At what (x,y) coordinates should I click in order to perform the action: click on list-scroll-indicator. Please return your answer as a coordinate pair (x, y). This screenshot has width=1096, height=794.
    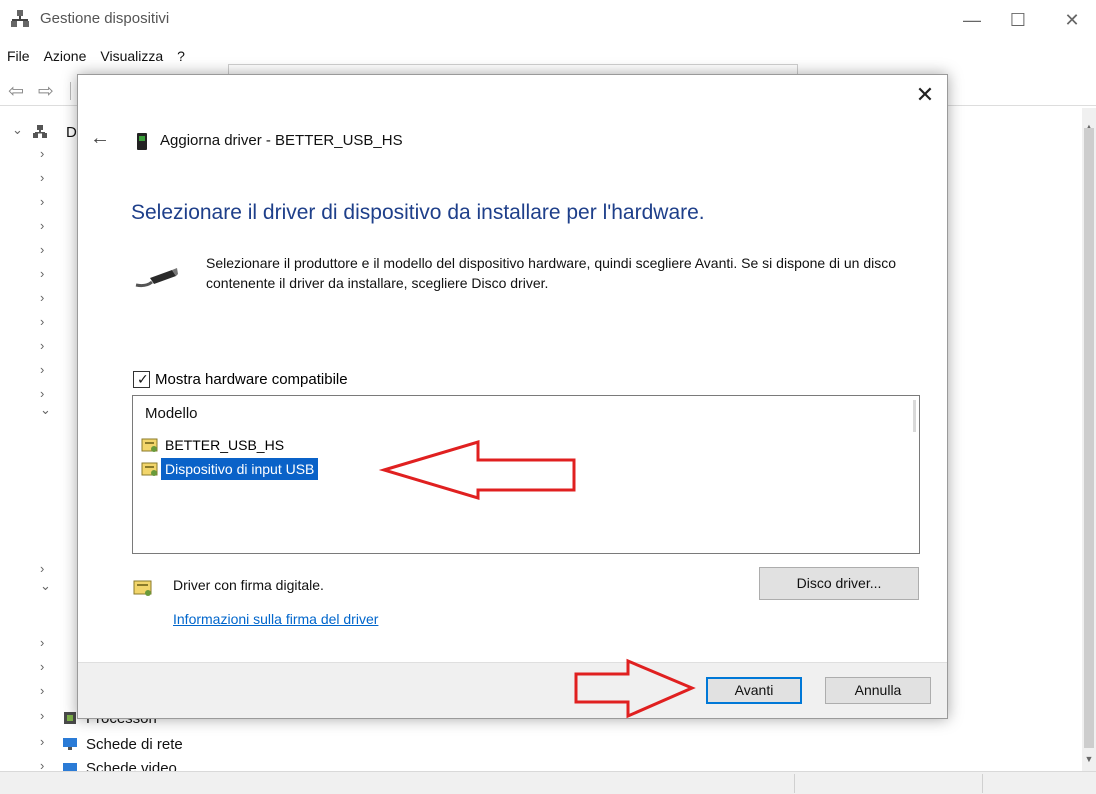
    Looking at the image, I should click on (914, 416).